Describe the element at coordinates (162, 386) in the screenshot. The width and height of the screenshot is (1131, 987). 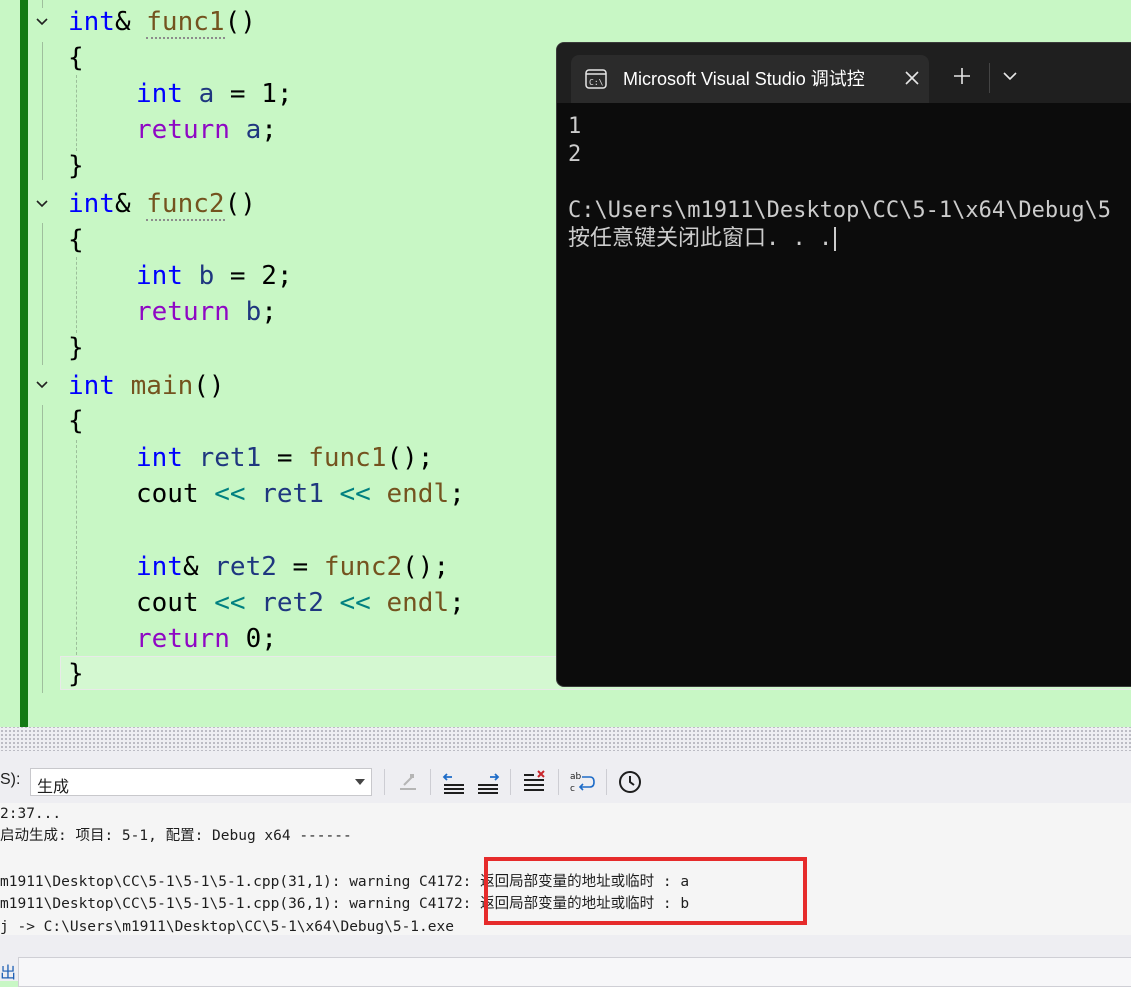
I see `code-token: main` at that location.